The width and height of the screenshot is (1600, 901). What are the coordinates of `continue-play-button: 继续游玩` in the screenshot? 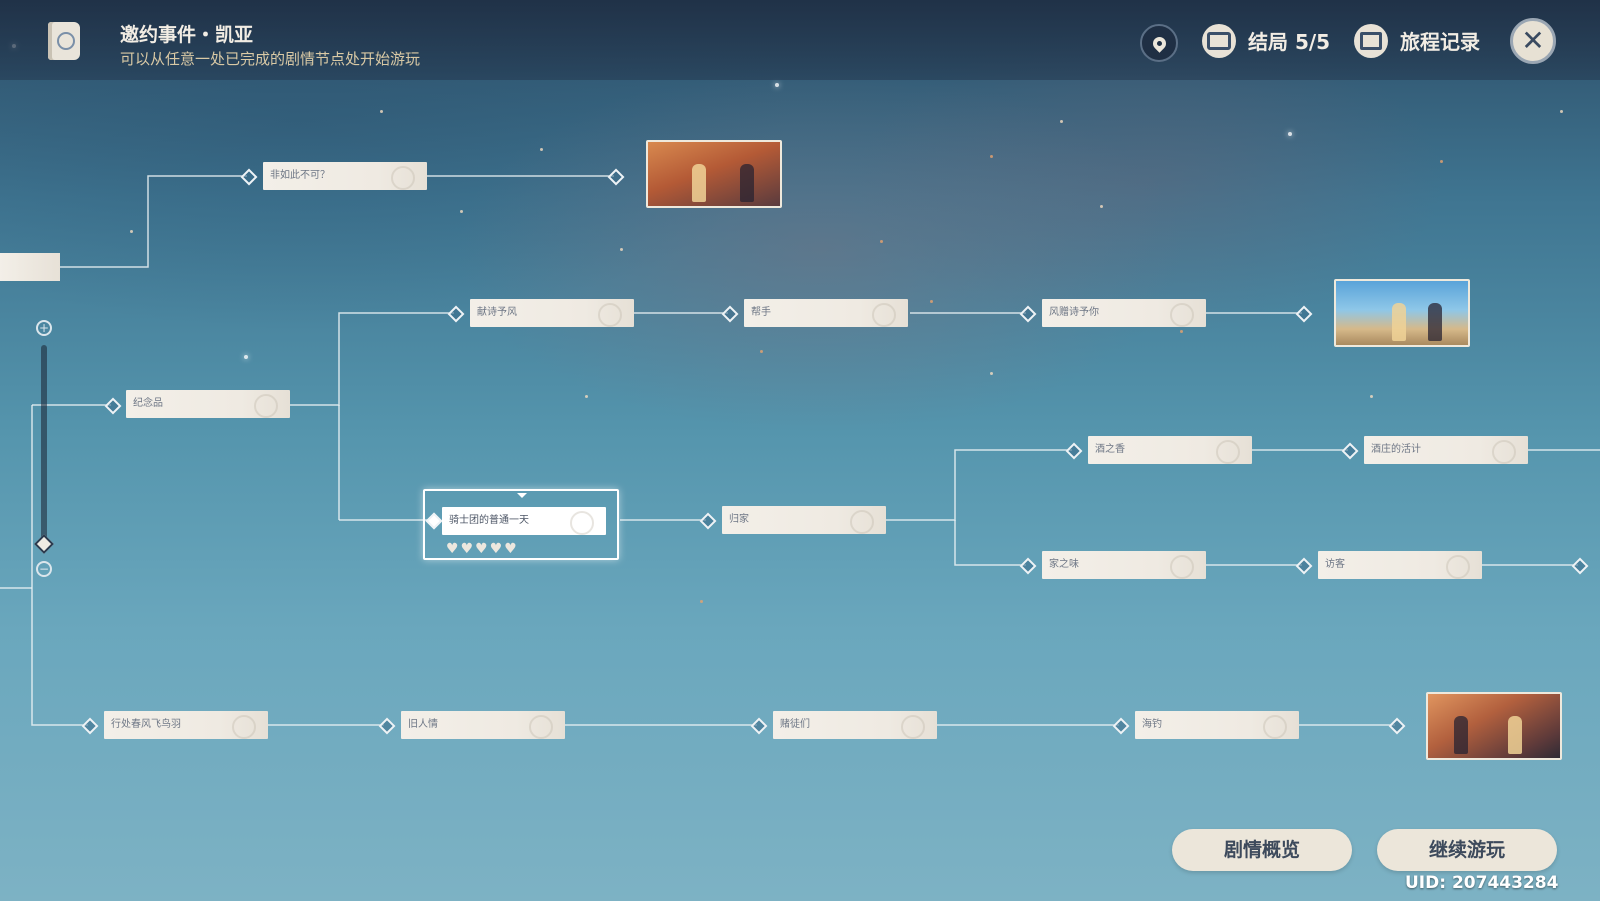 It's located at (1467, 850).